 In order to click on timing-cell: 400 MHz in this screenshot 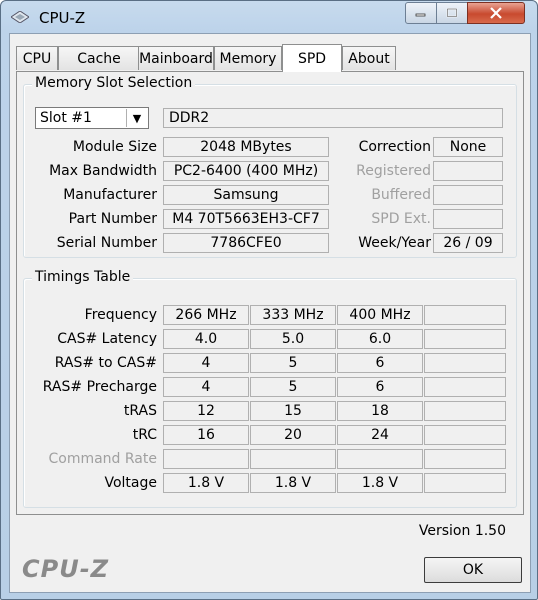, I will do `click(380, 315)`.